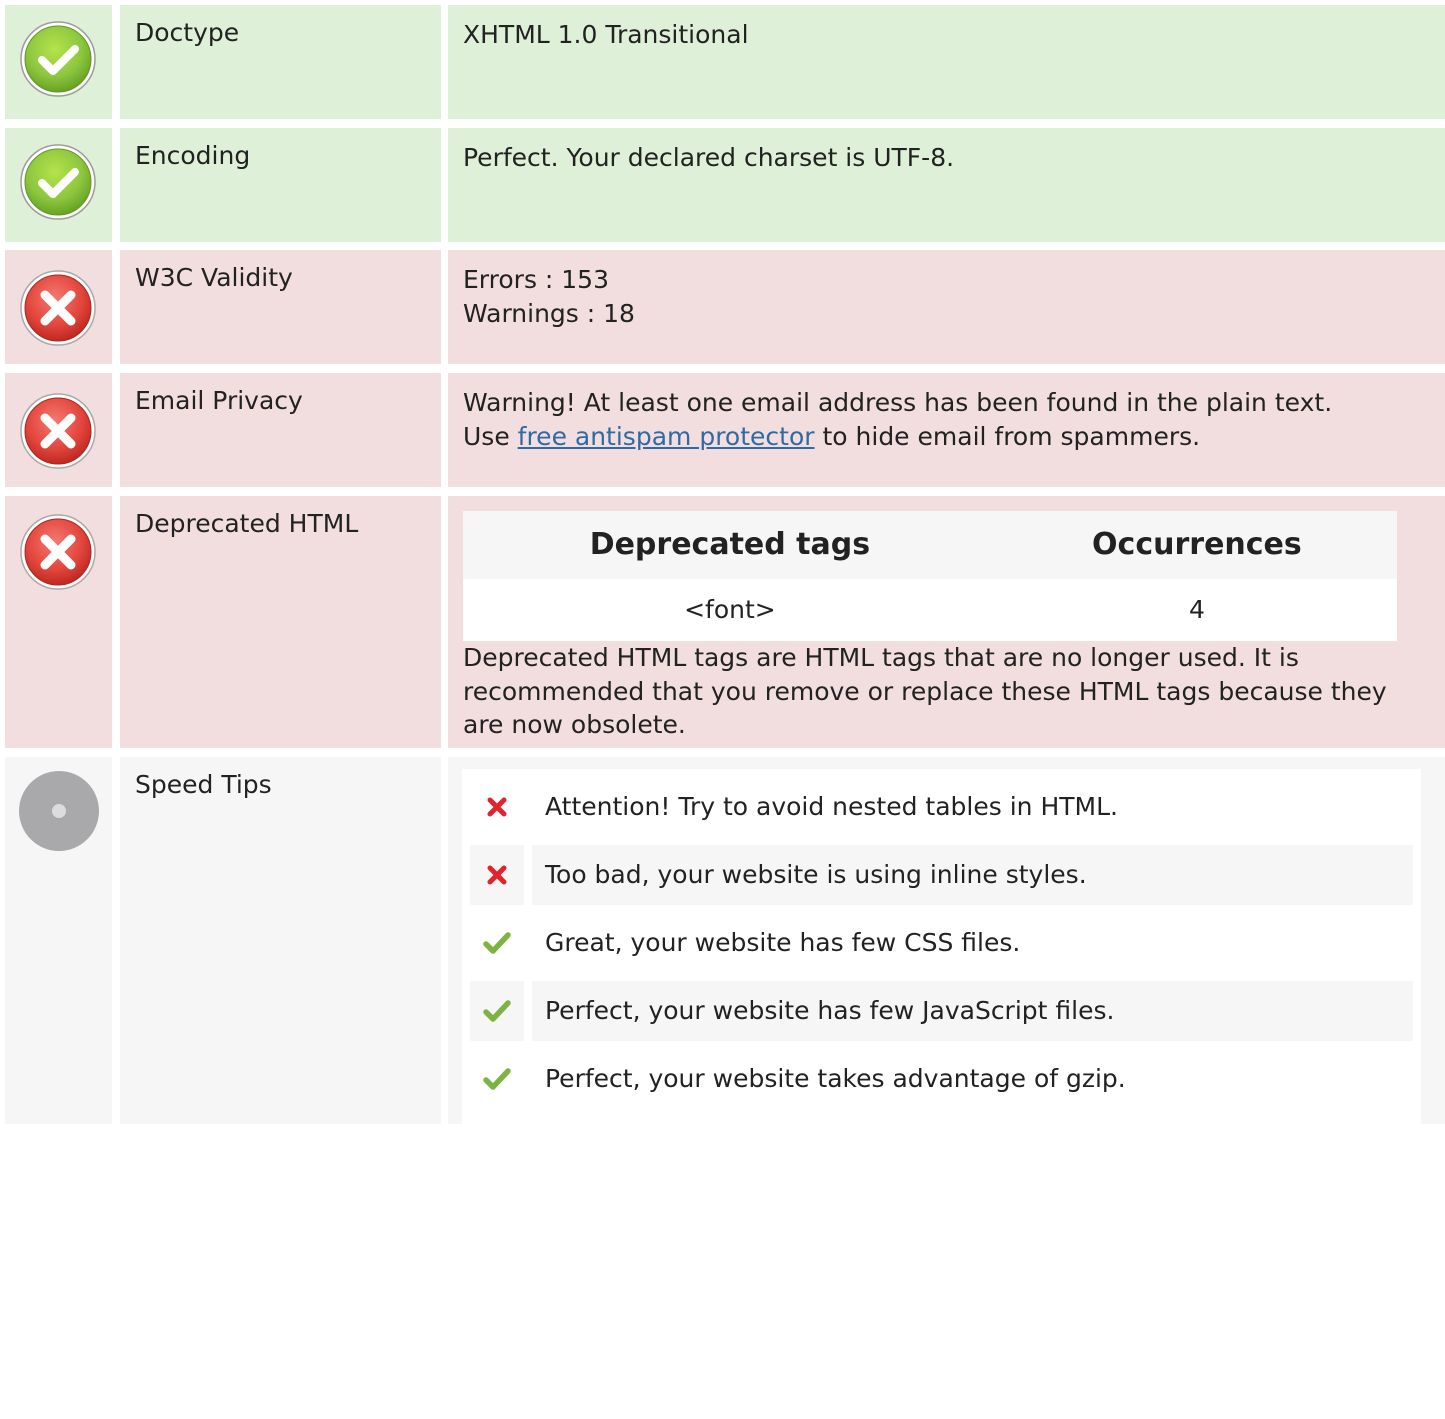 Image resolution: width=1445 pixels, height=1419 pixels. I want to click on speed-tips-label: Speed Tips, so click(203, 784).